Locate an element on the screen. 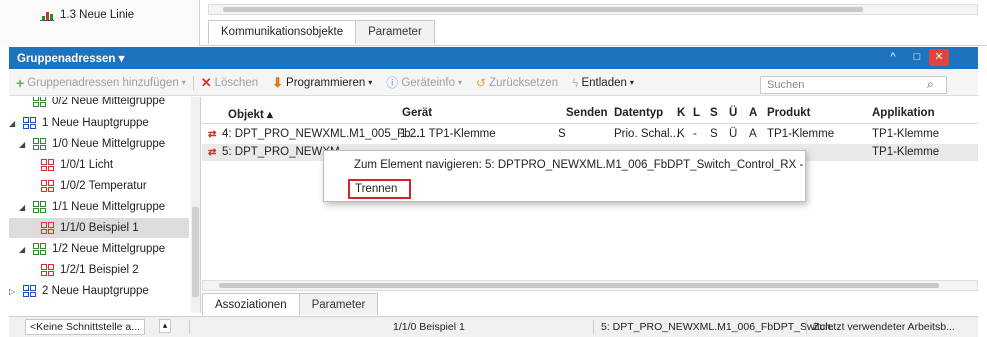 This screenshot has height=337, width=987. tree-item-label: 1/1/0 Beispiel 1 is located at coordinates (99, 228).